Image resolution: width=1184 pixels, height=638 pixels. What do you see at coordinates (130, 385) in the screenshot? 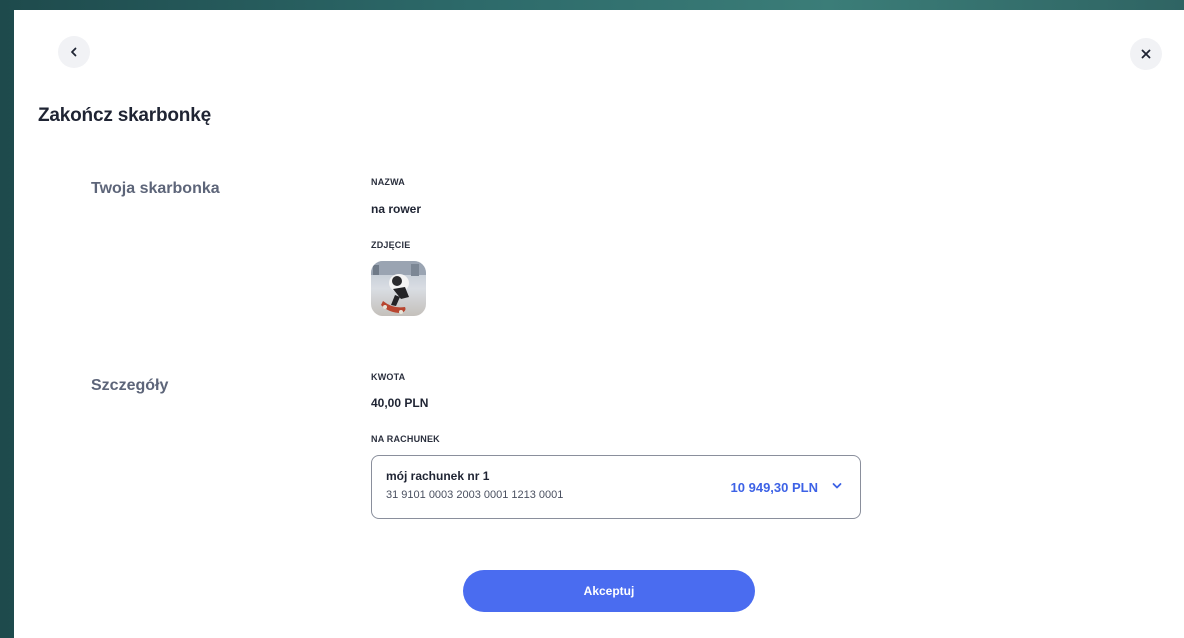
I see `section-label-details: Szczegóły` at bounding box center [130, 385].